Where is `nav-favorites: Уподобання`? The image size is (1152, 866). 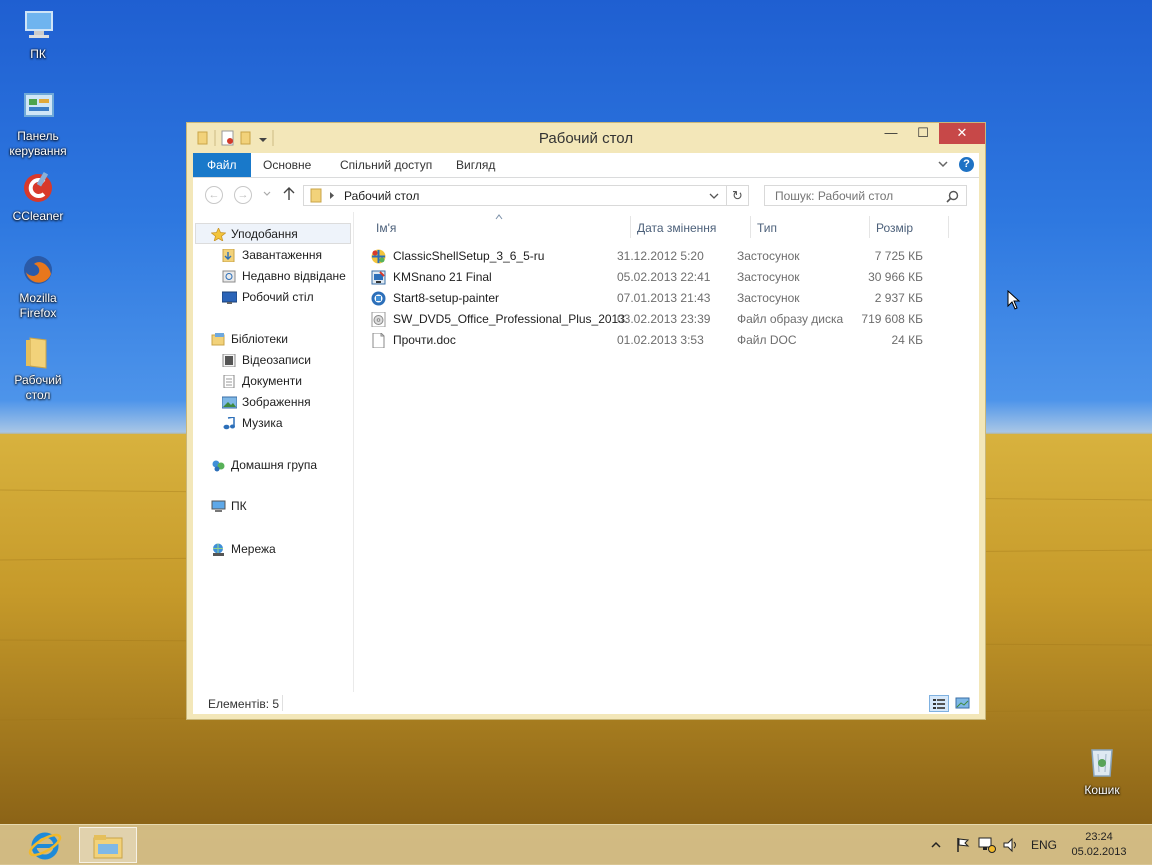 nav-favorites: Уподобання is located at coordinates (254, 234).